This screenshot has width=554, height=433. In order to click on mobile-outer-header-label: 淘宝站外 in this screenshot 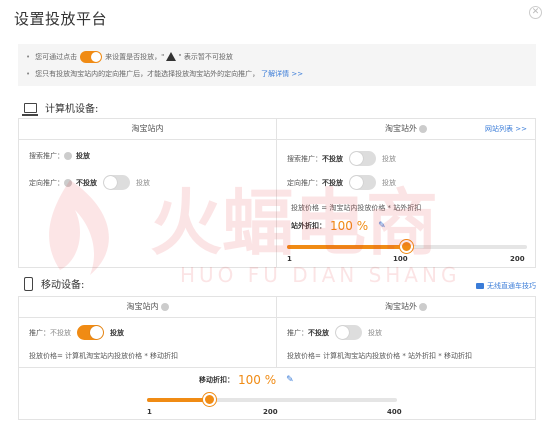, I will do `click(401, 306)`.